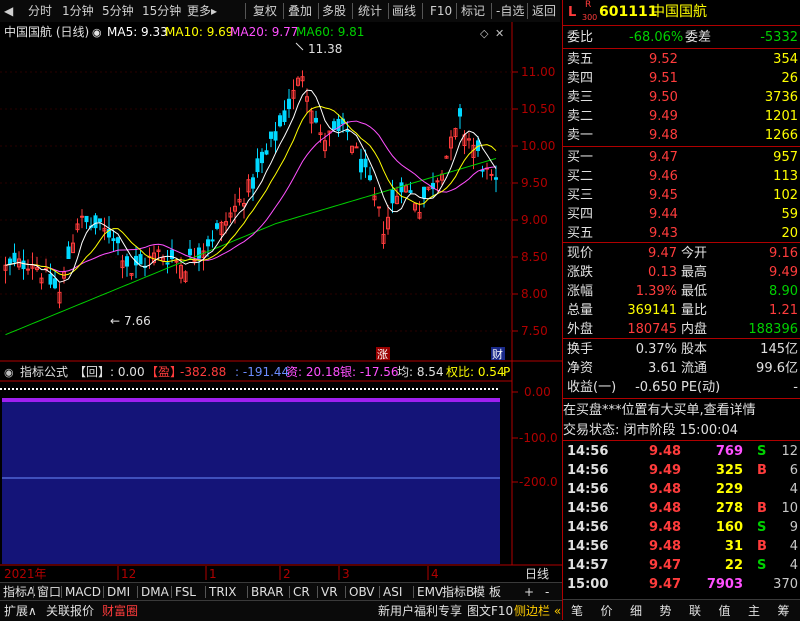  Describe the element at coordinates (666, 611) in the screenshot. I see `quote-tab: 势` at that location.